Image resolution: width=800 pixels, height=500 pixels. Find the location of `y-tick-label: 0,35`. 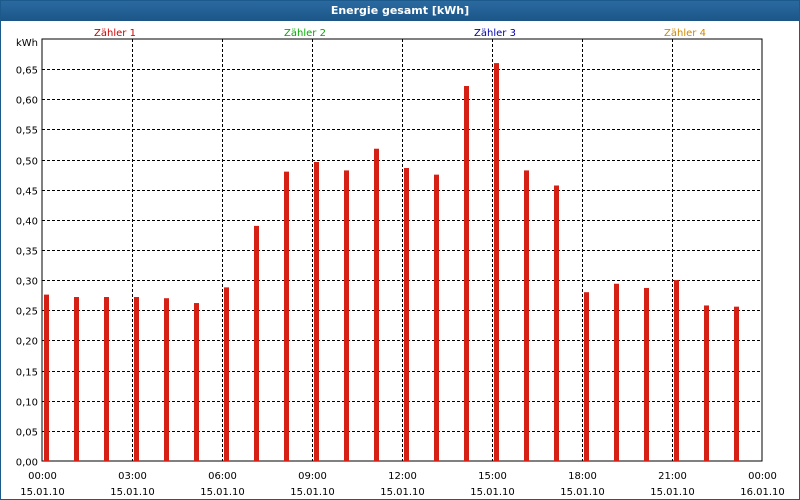

y-tick-label: 0,35 is located at coordinates (27, 252).